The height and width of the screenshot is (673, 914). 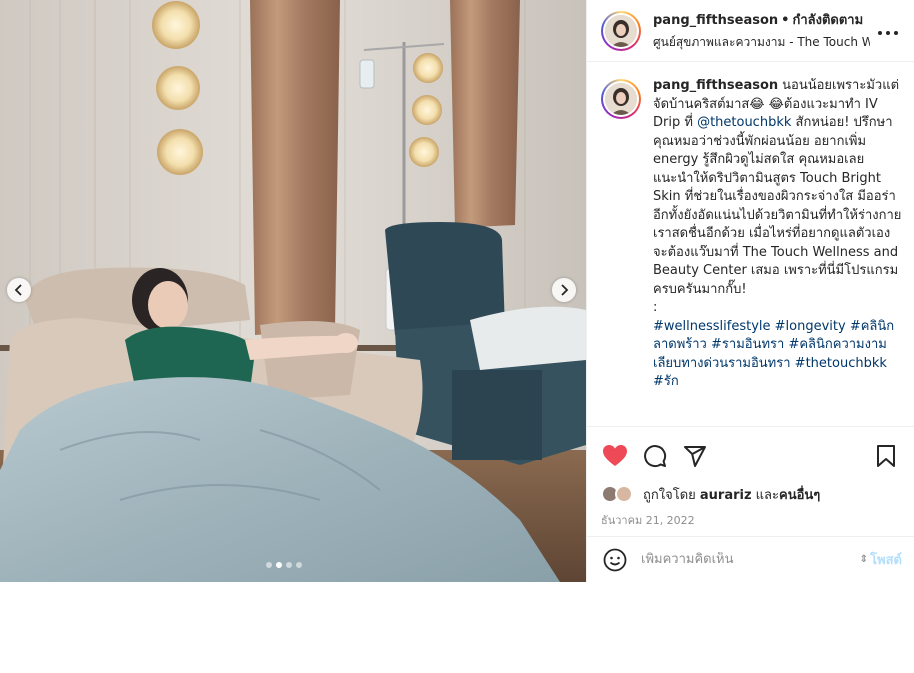 I want to click on carousel-prev-button, so click(x=19, y=290).